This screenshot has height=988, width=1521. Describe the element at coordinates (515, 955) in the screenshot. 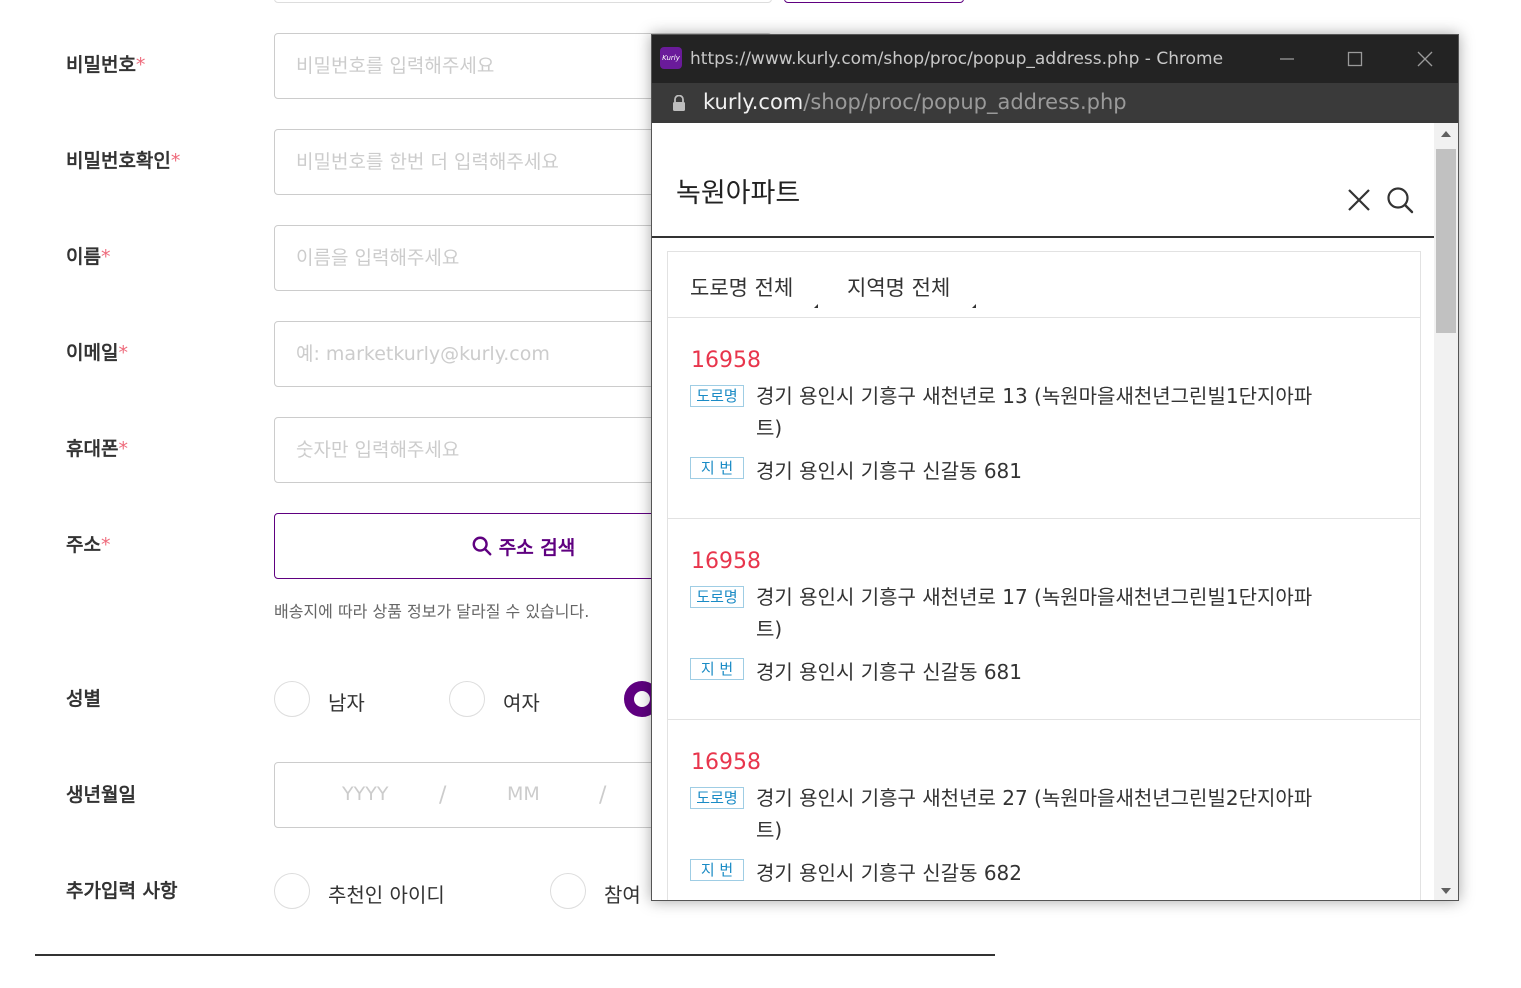

I see `form-divider` at that location.